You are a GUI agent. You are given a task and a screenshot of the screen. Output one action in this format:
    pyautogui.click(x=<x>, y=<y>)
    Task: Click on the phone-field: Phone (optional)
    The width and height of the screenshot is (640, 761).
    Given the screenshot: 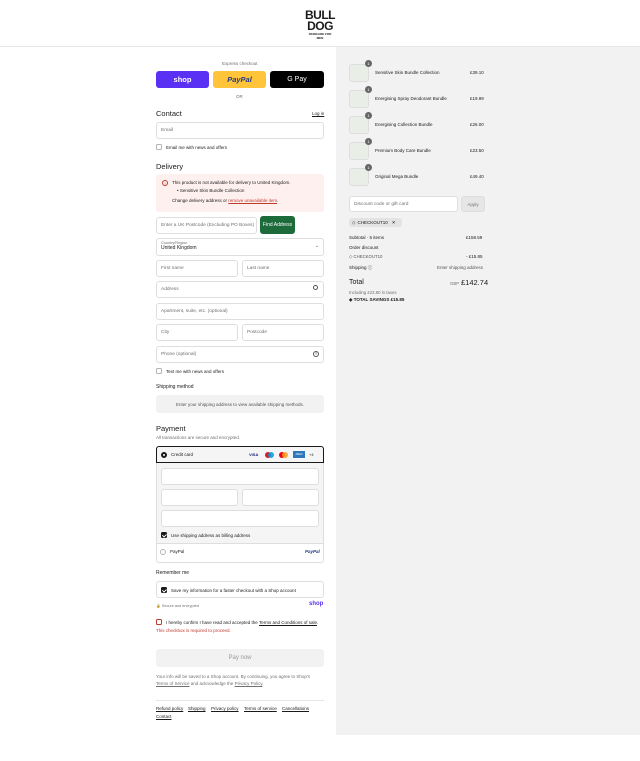 What is the action you would take?
    pyautogui.click(x=240, y=354)
    